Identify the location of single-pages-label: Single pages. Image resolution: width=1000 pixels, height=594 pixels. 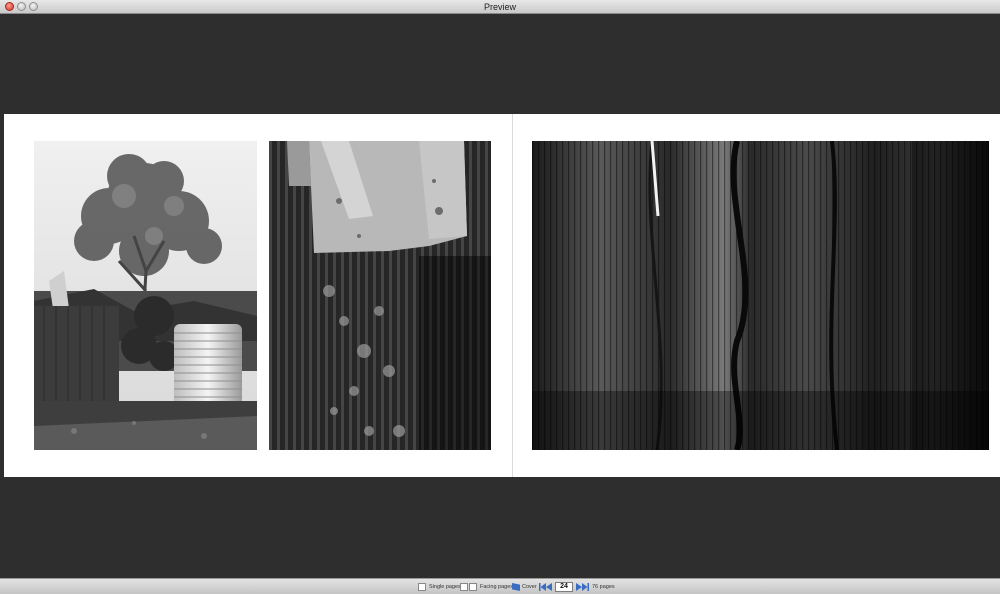
(445, 587).